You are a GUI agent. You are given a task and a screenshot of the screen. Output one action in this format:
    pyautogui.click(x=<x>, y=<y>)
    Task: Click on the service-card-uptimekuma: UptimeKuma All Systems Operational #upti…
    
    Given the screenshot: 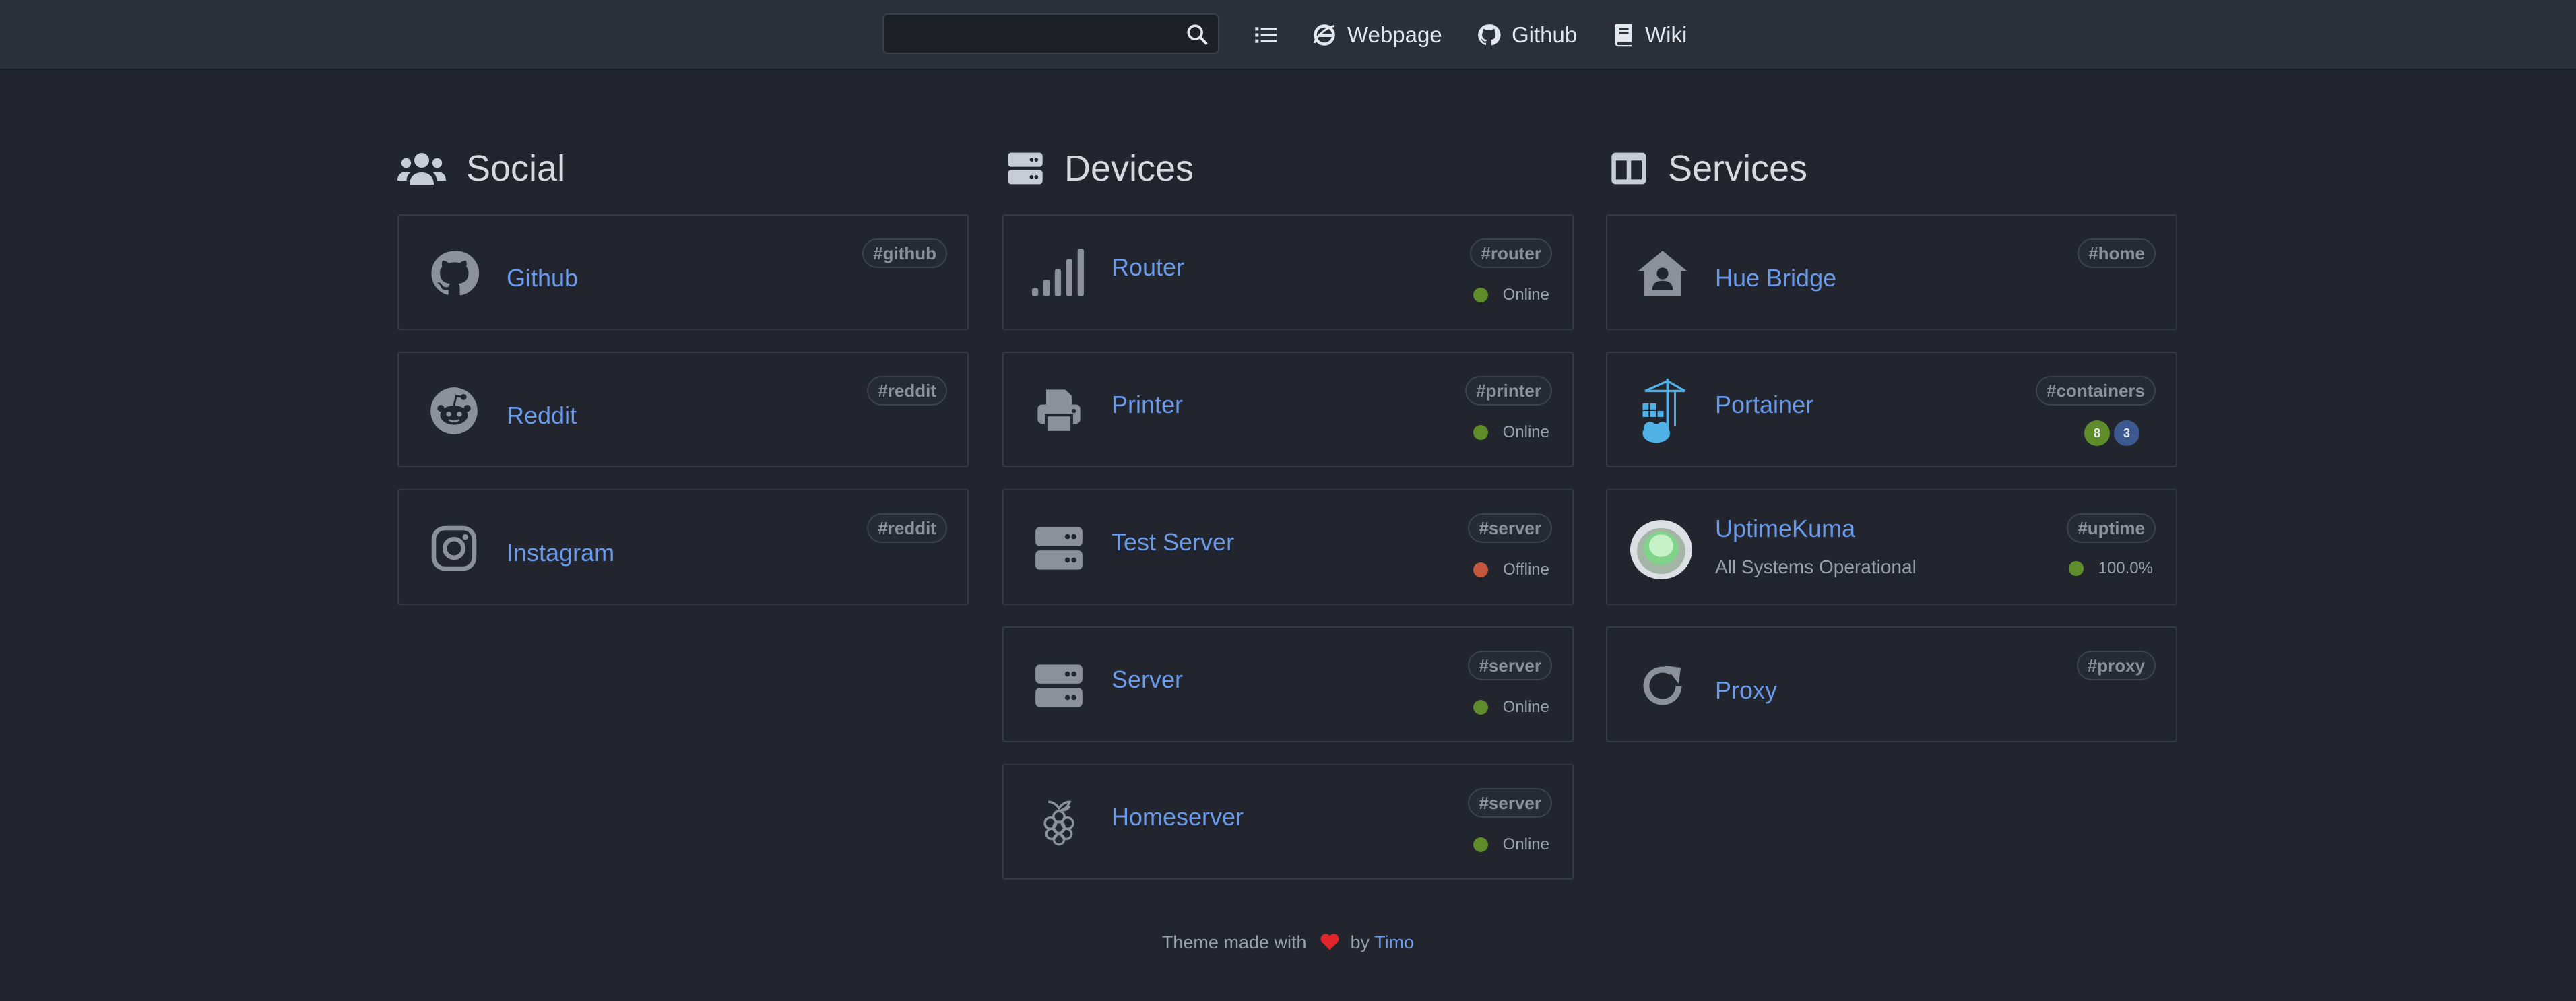 What is the action you would take?
    pyautogui.click(x=1891, y=547)
    